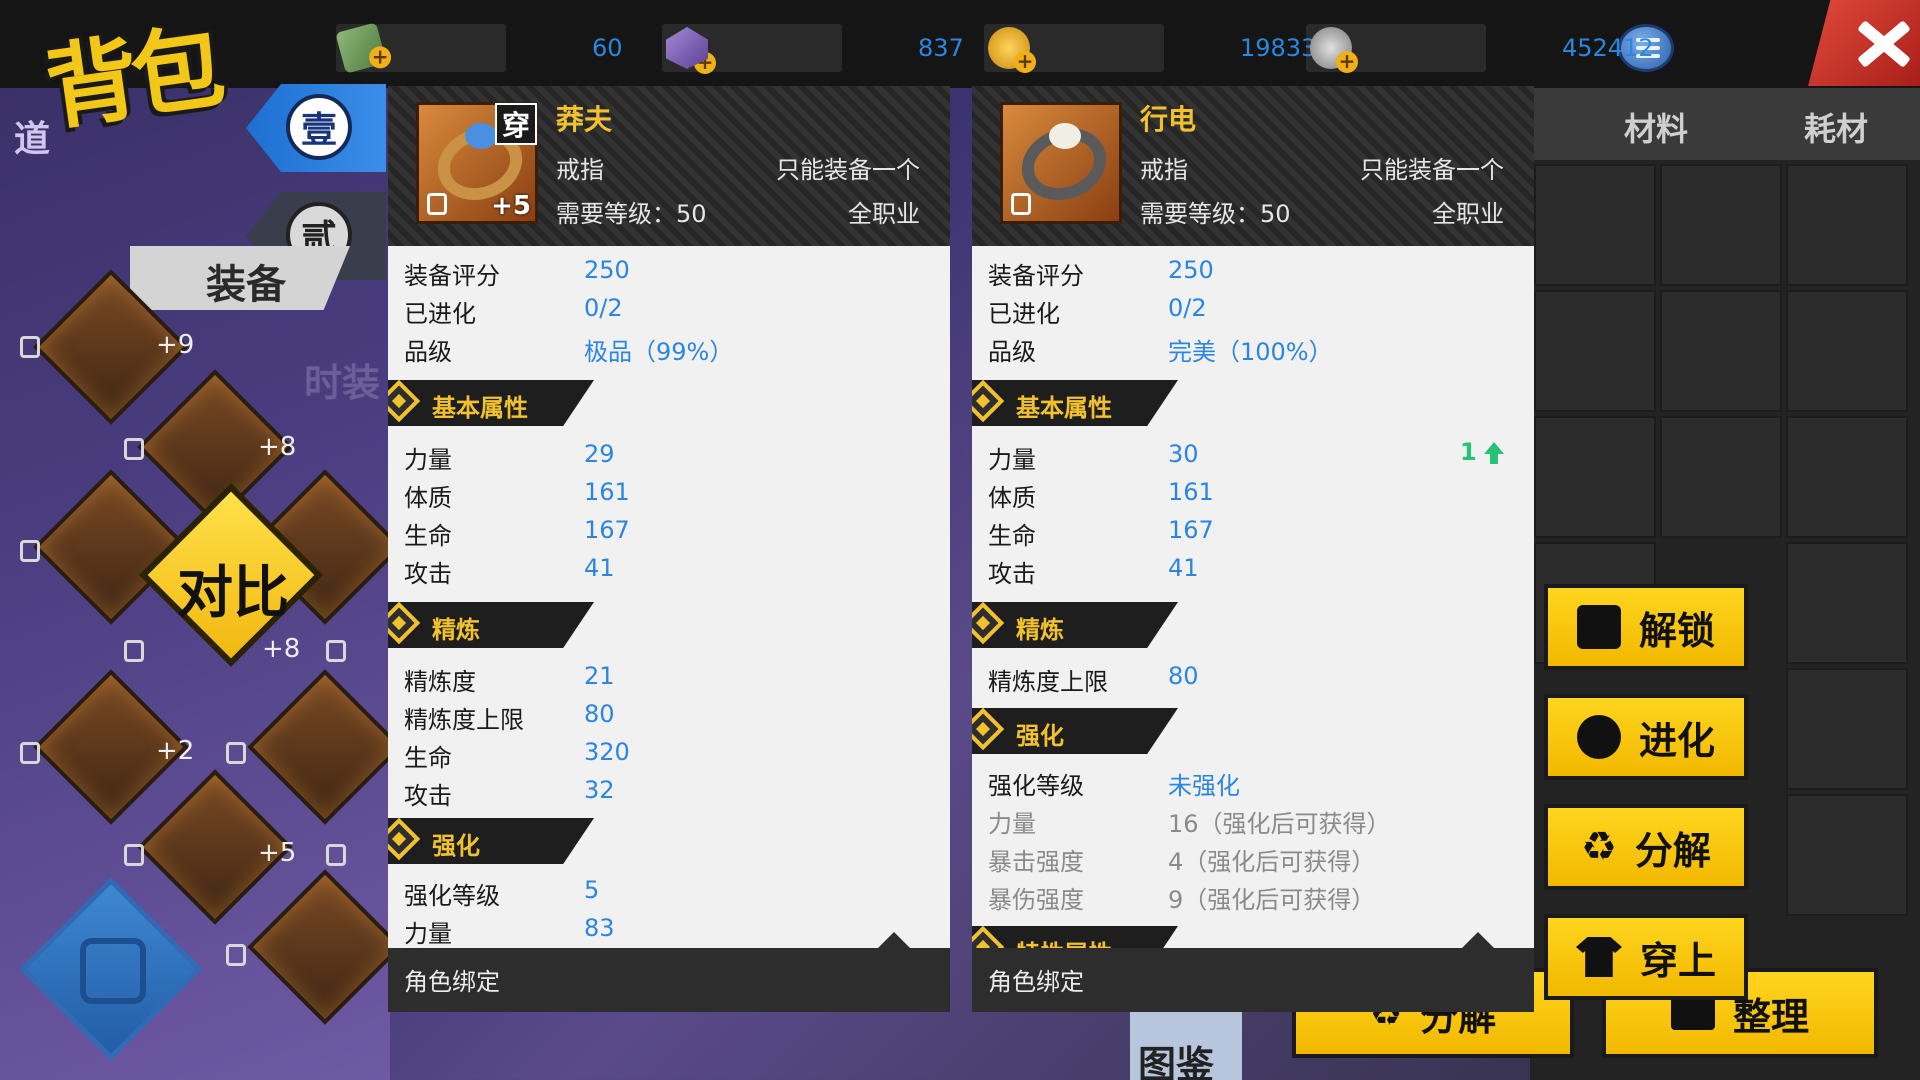 This screenshot has height=1080, width=1920. I want to click on equipped-badge: 穿, so click(516, 124).